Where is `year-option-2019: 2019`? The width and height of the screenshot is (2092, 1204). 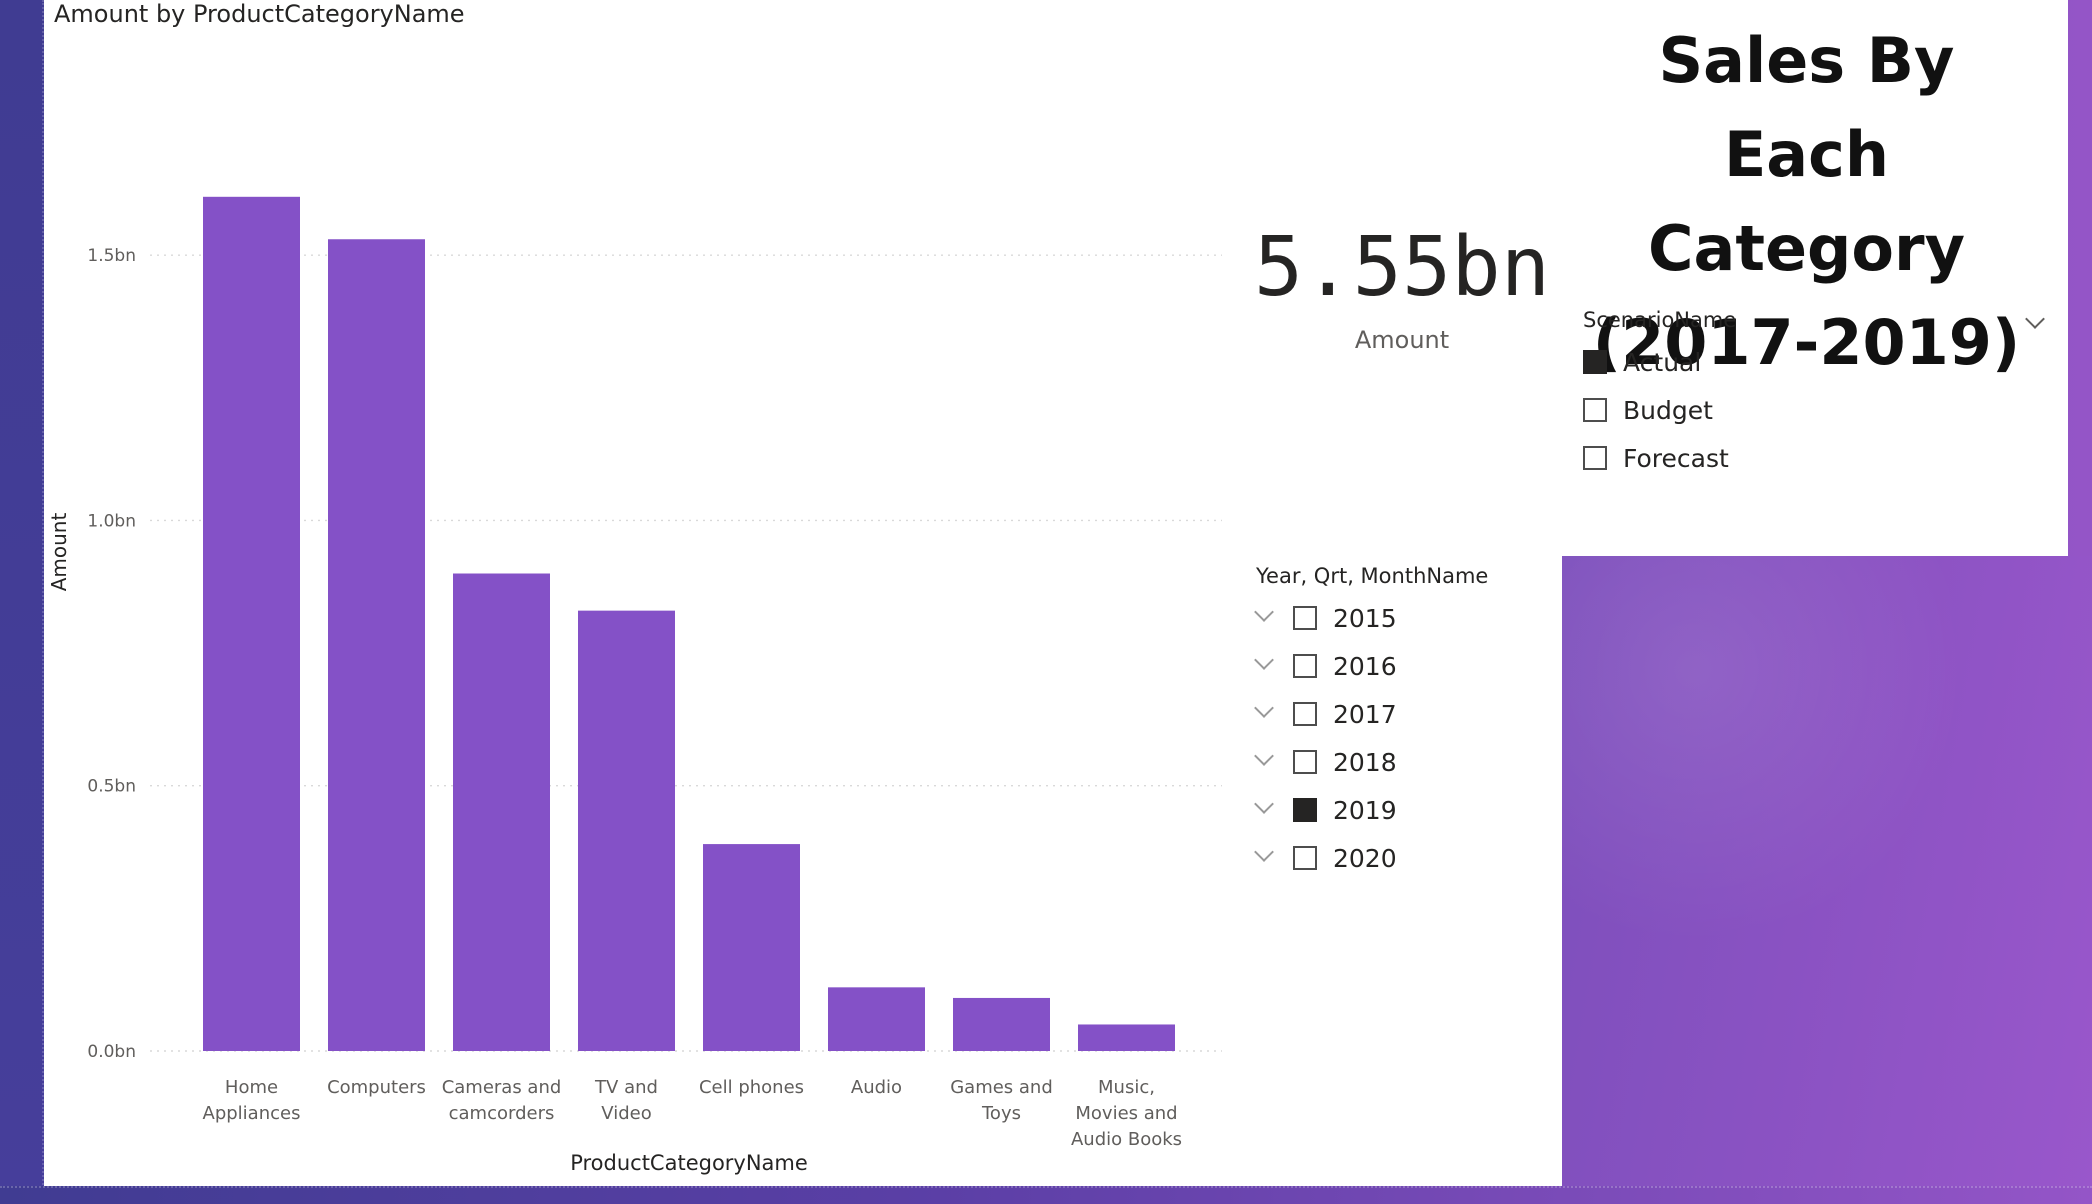 year-option-2019: 2019 is located at coordinates (1325, 810).